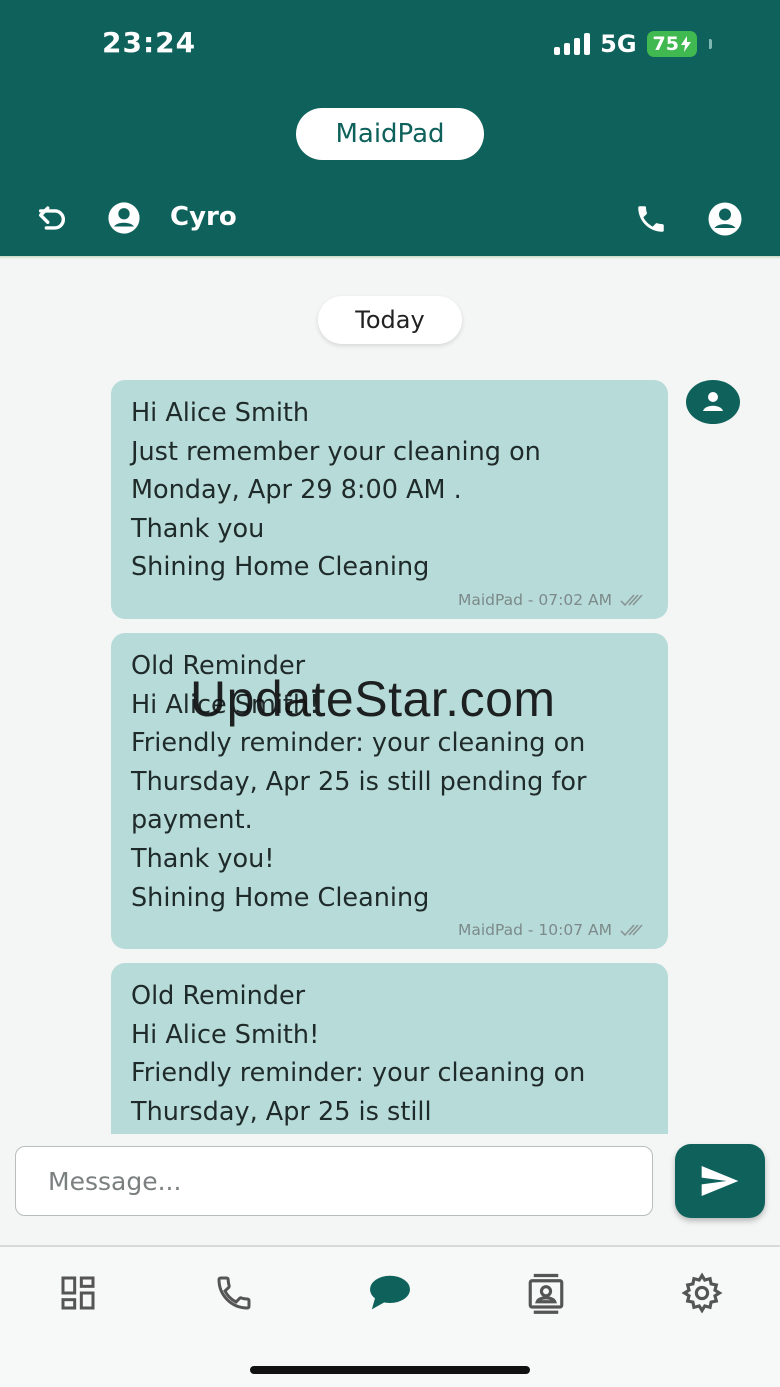 The width and height of the screenshot is (780, 1387). I want to click on date-label: Today, so click(390, 320).